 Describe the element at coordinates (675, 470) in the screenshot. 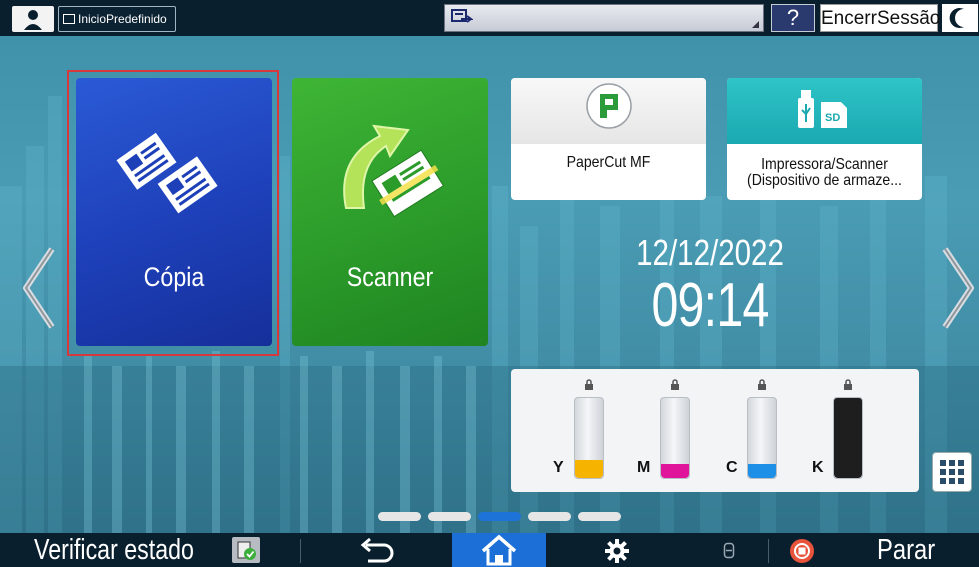

I see `toner-fill-m` at that location.